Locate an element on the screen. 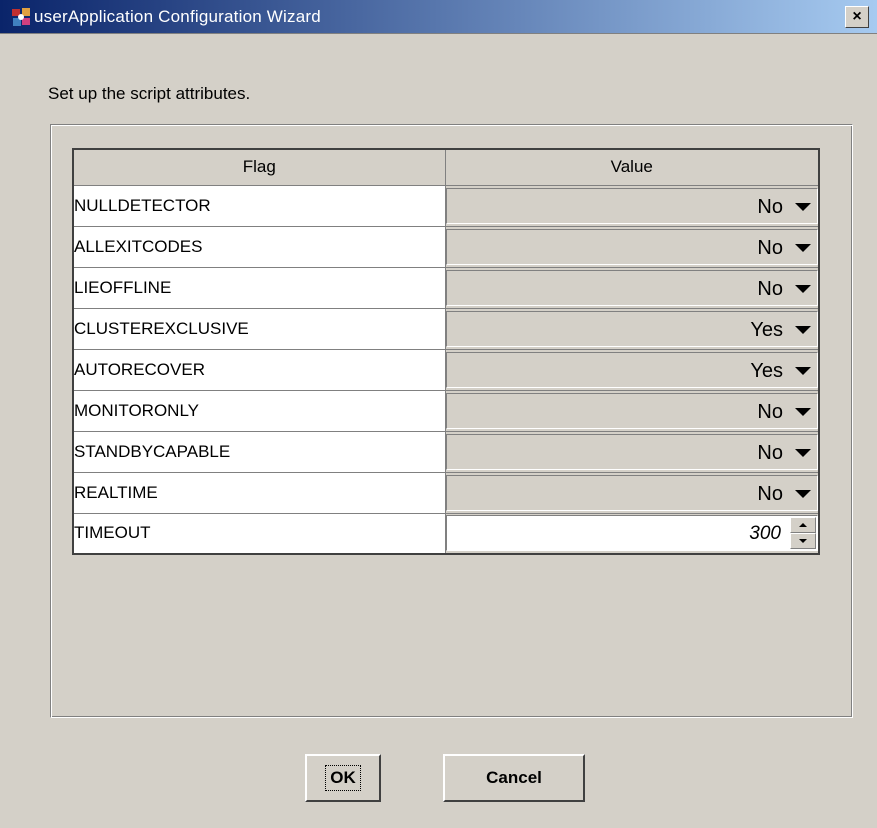 Image resolution: width=877 pixels, height=828 pixels. table-row: MONITORONLY No is located at coordinates (446, 410).